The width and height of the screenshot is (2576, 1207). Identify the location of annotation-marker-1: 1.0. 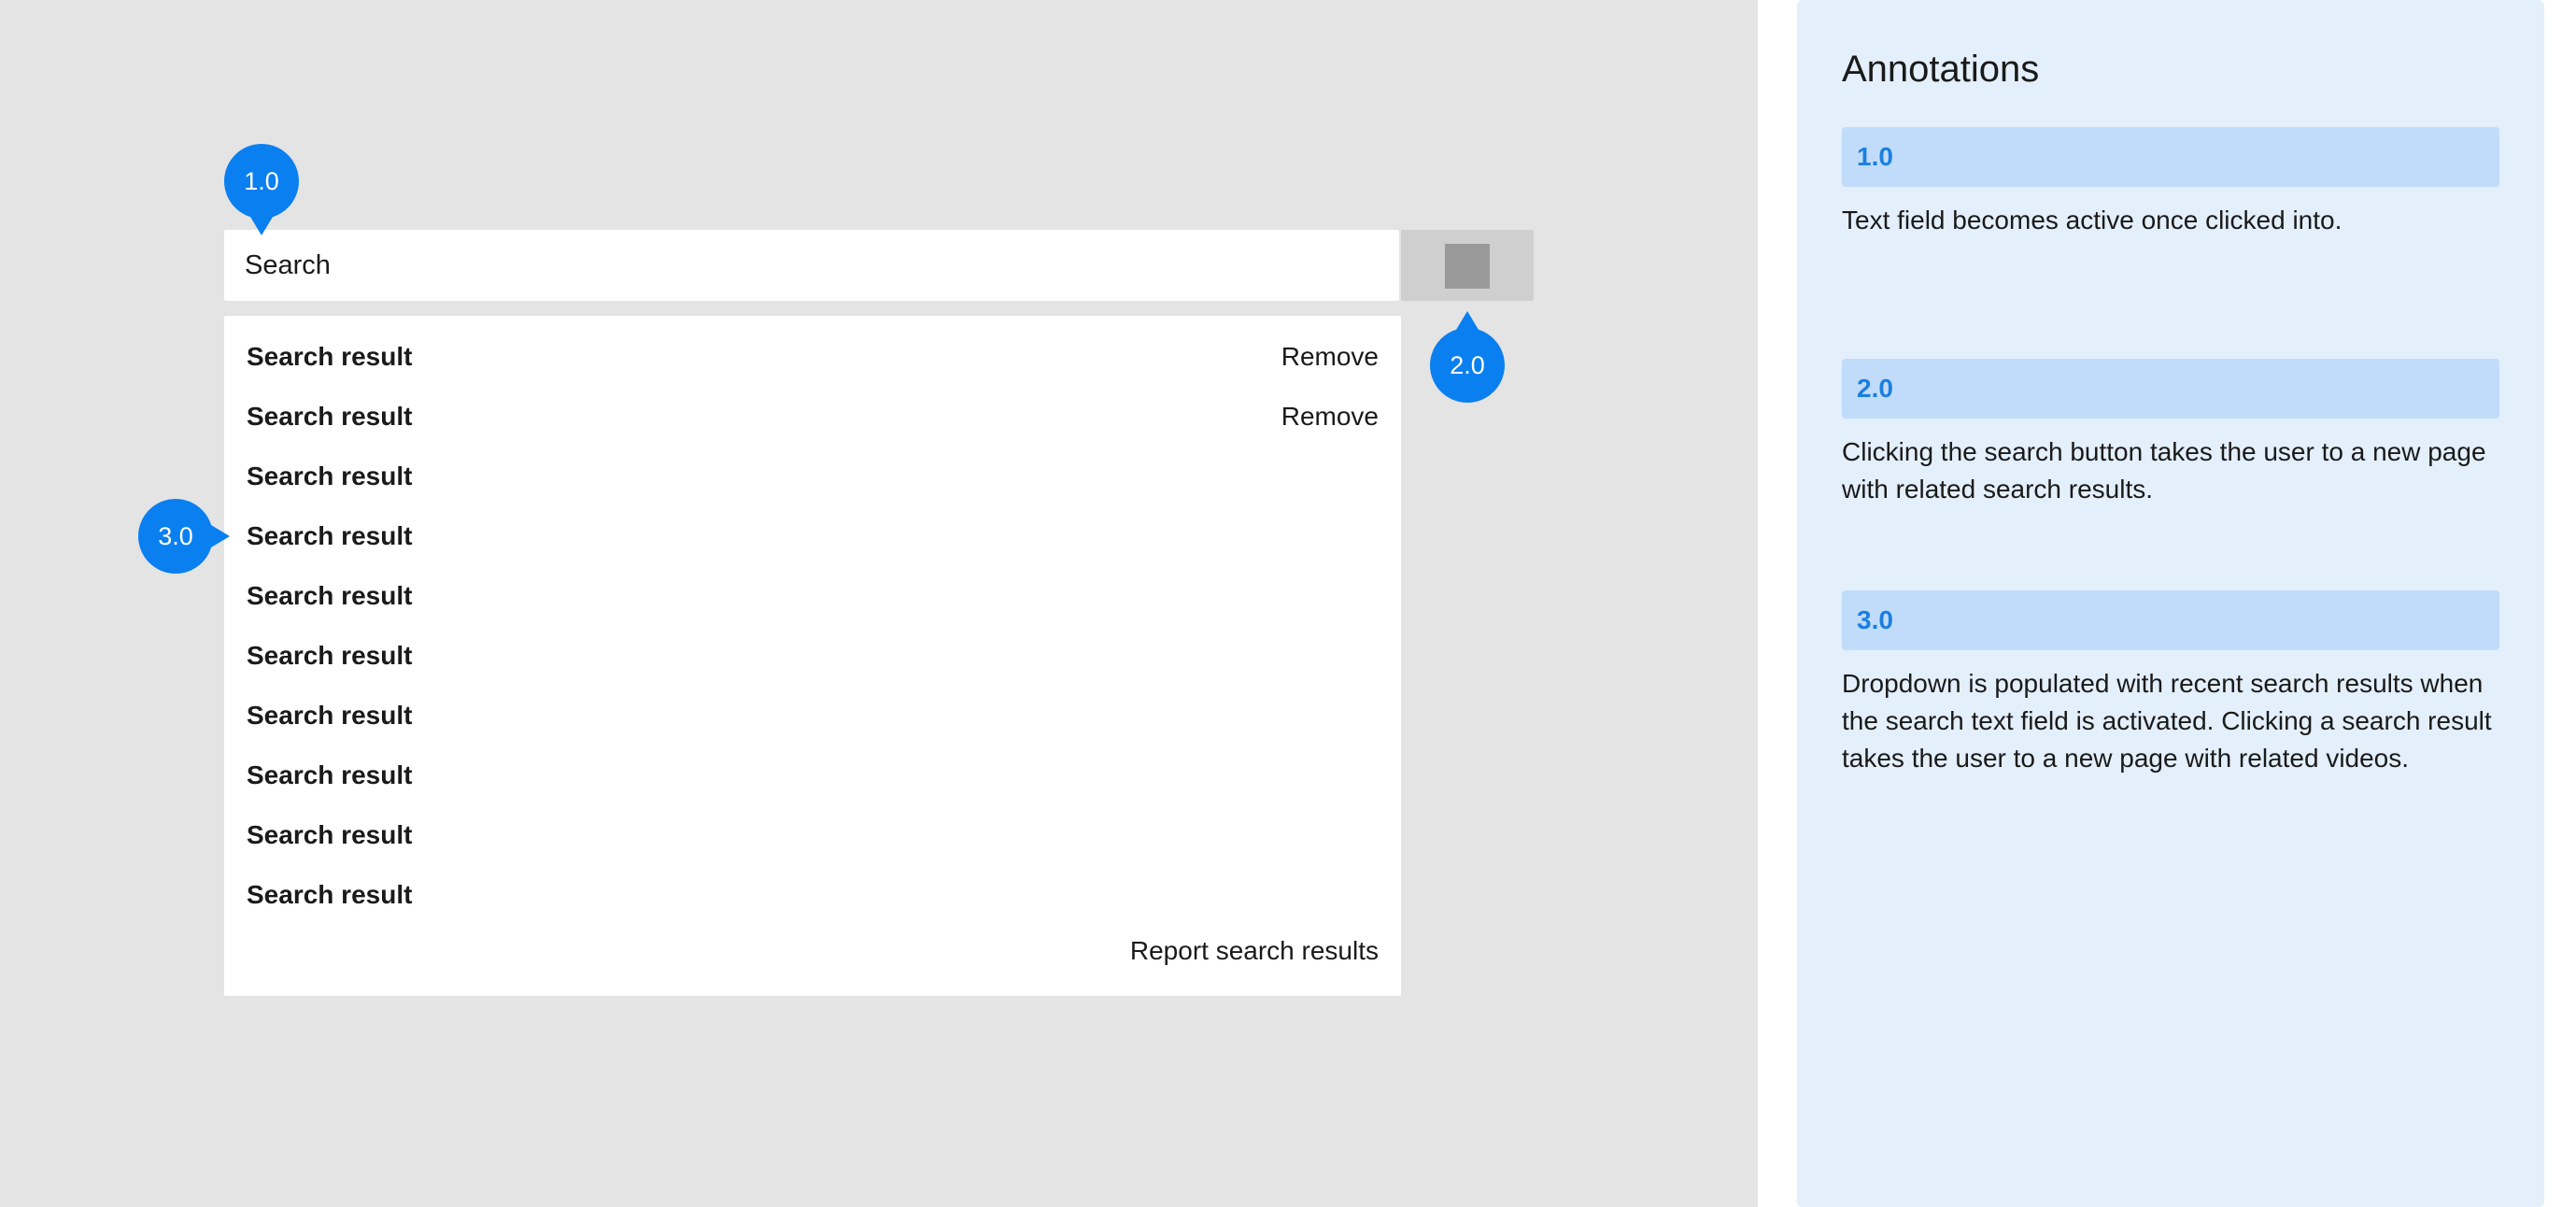
(261, 189).